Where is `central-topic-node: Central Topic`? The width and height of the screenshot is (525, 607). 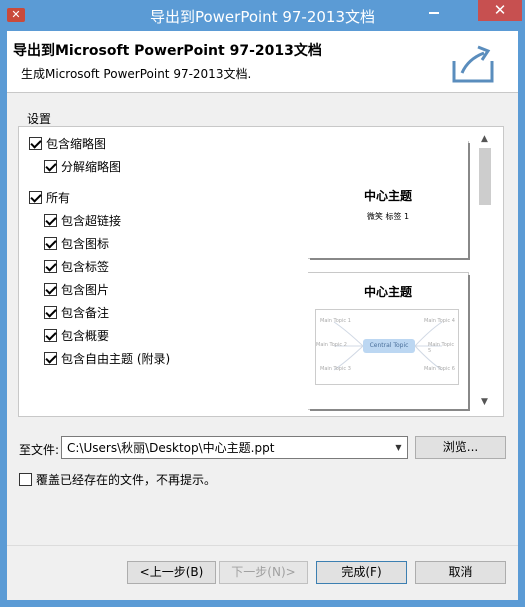 central-topic-node: Central Topic is located at coordinates (389, 346).